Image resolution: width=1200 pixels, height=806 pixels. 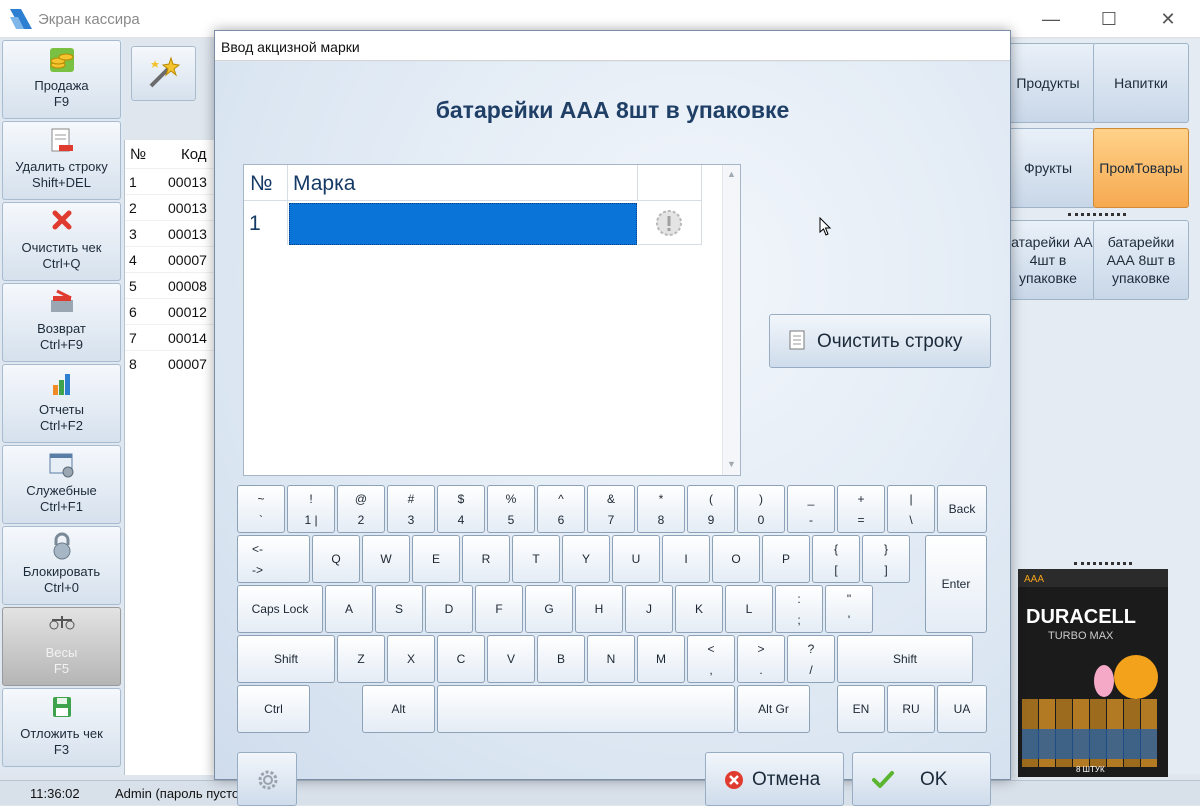 What do you see at coordinates (273, 709) in the screenshot?
I see `key-ctrl: Ctrl` at bounding box center [273, 709].